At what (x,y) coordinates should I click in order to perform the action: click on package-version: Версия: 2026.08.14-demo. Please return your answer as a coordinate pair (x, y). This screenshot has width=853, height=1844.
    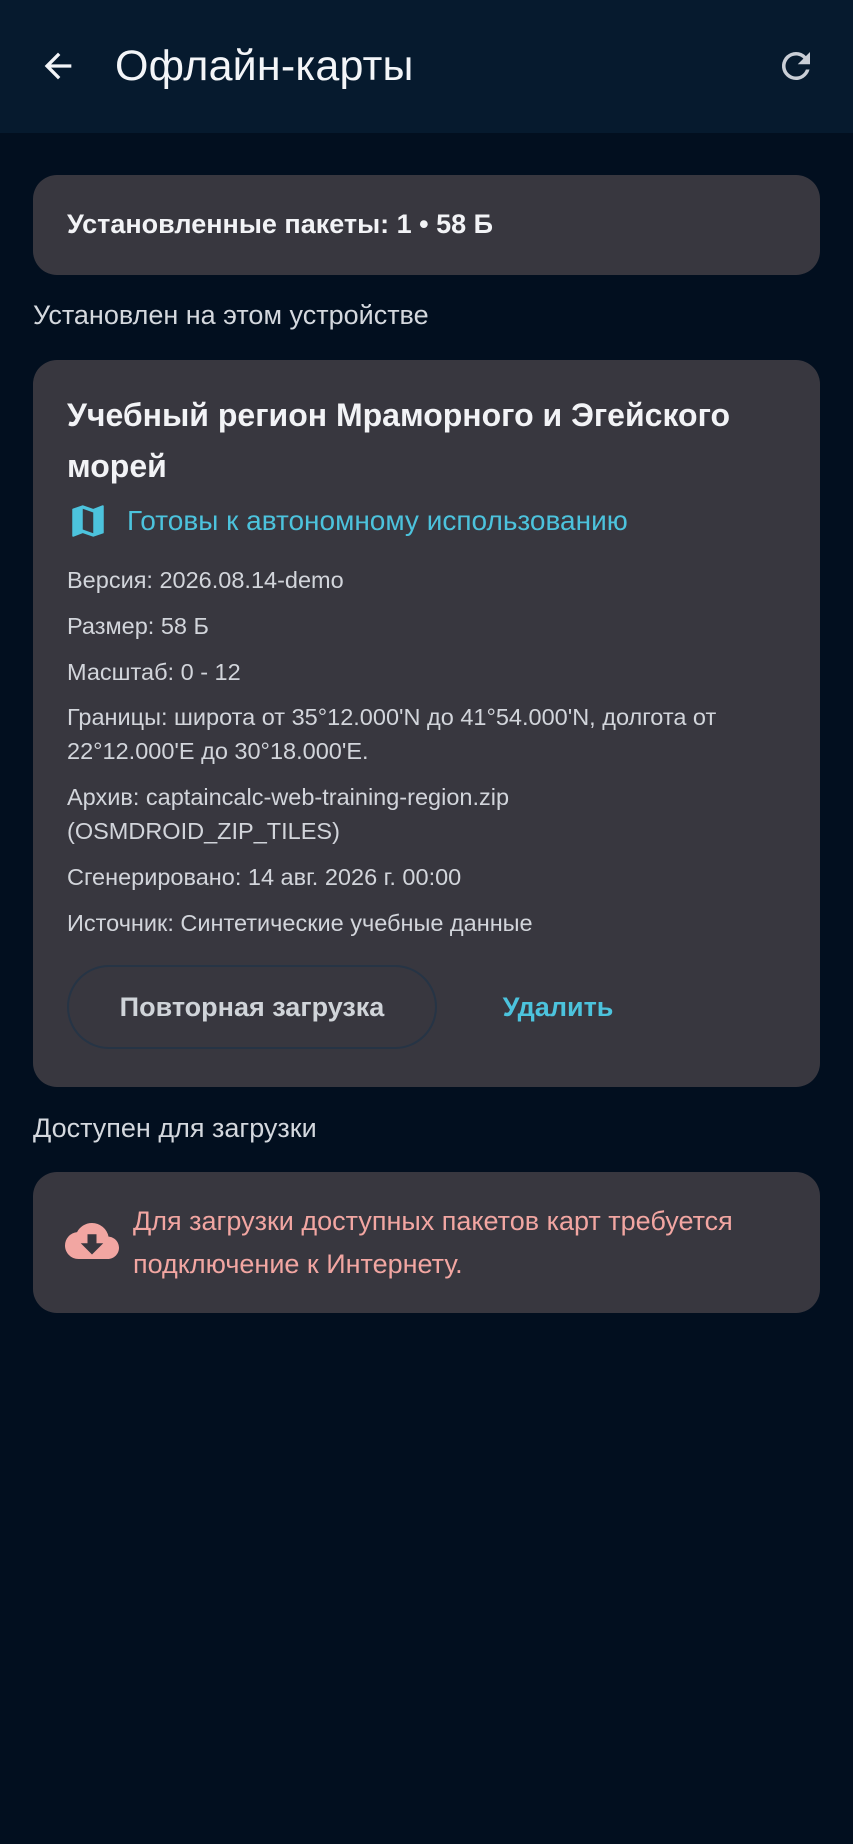
    Looking at the image, I should click on (205, 580).